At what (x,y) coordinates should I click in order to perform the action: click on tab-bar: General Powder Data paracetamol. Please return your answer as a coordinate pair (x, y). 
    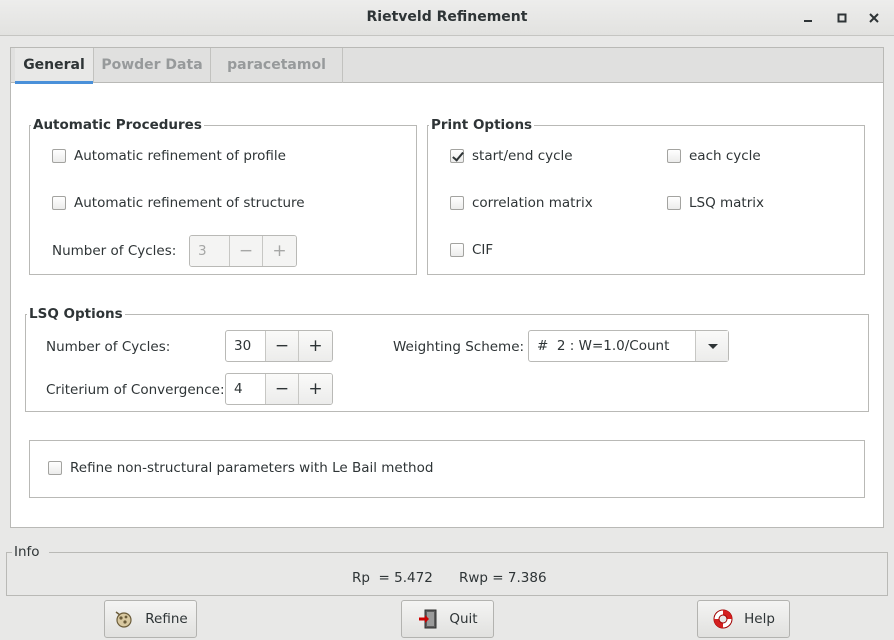
    Looking at the image, I should click on (447, 66).